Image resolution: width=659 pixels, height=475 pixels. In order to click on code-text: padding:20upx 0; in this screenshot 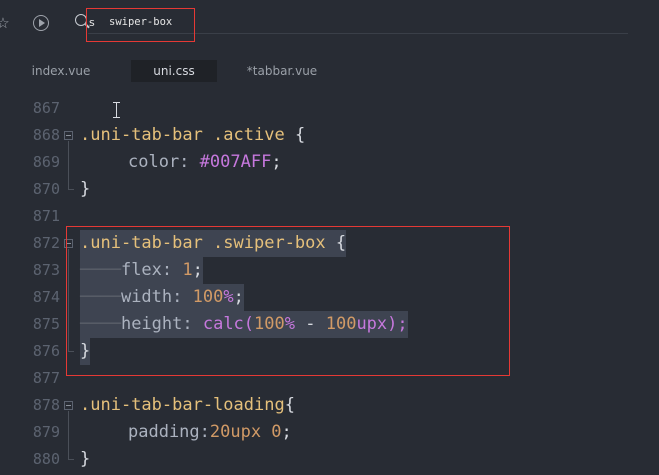, I will do `click(210, 432)`.